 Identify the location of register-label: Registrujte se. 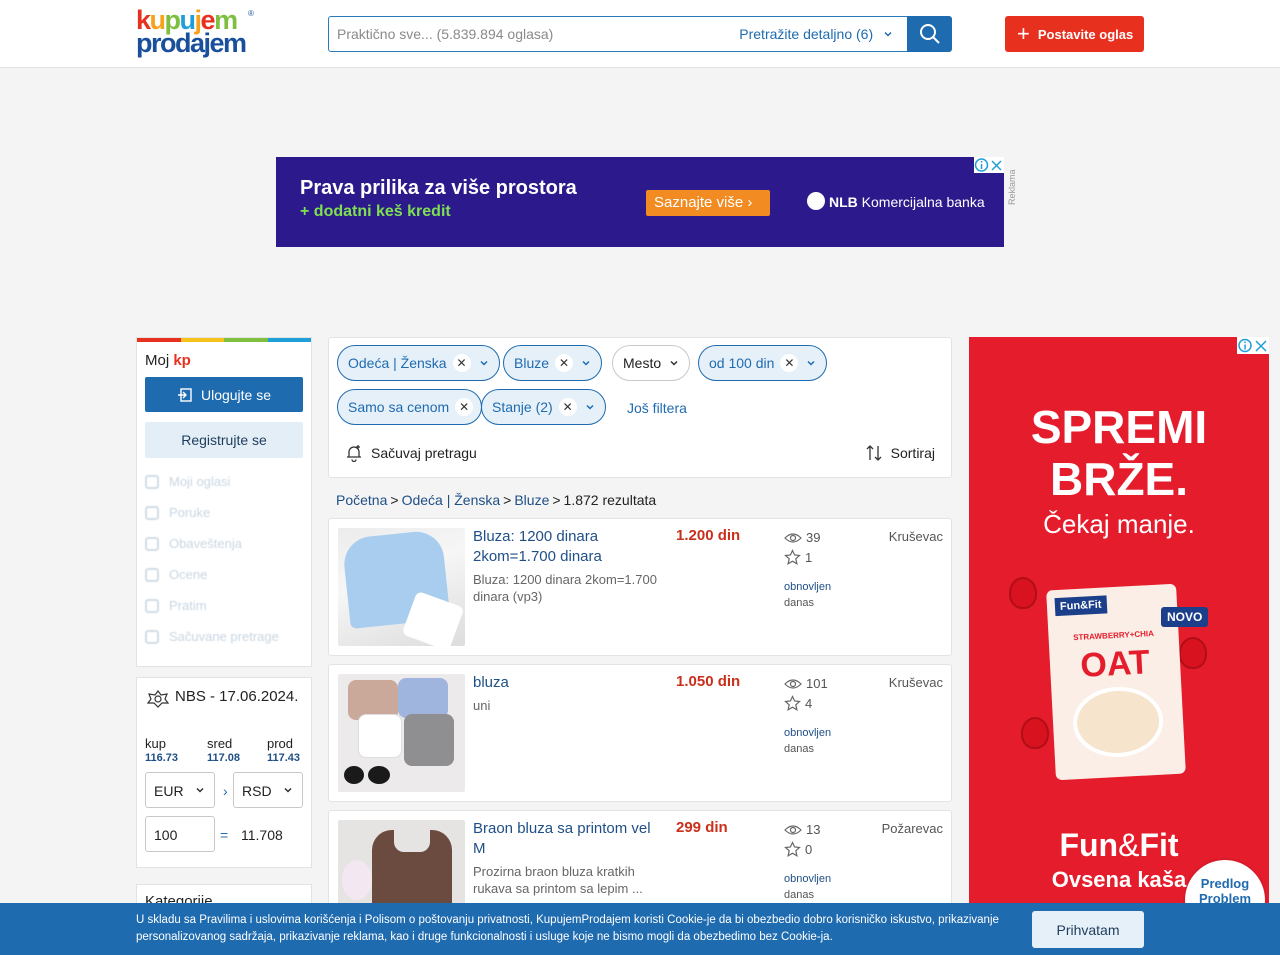
(224, 440).